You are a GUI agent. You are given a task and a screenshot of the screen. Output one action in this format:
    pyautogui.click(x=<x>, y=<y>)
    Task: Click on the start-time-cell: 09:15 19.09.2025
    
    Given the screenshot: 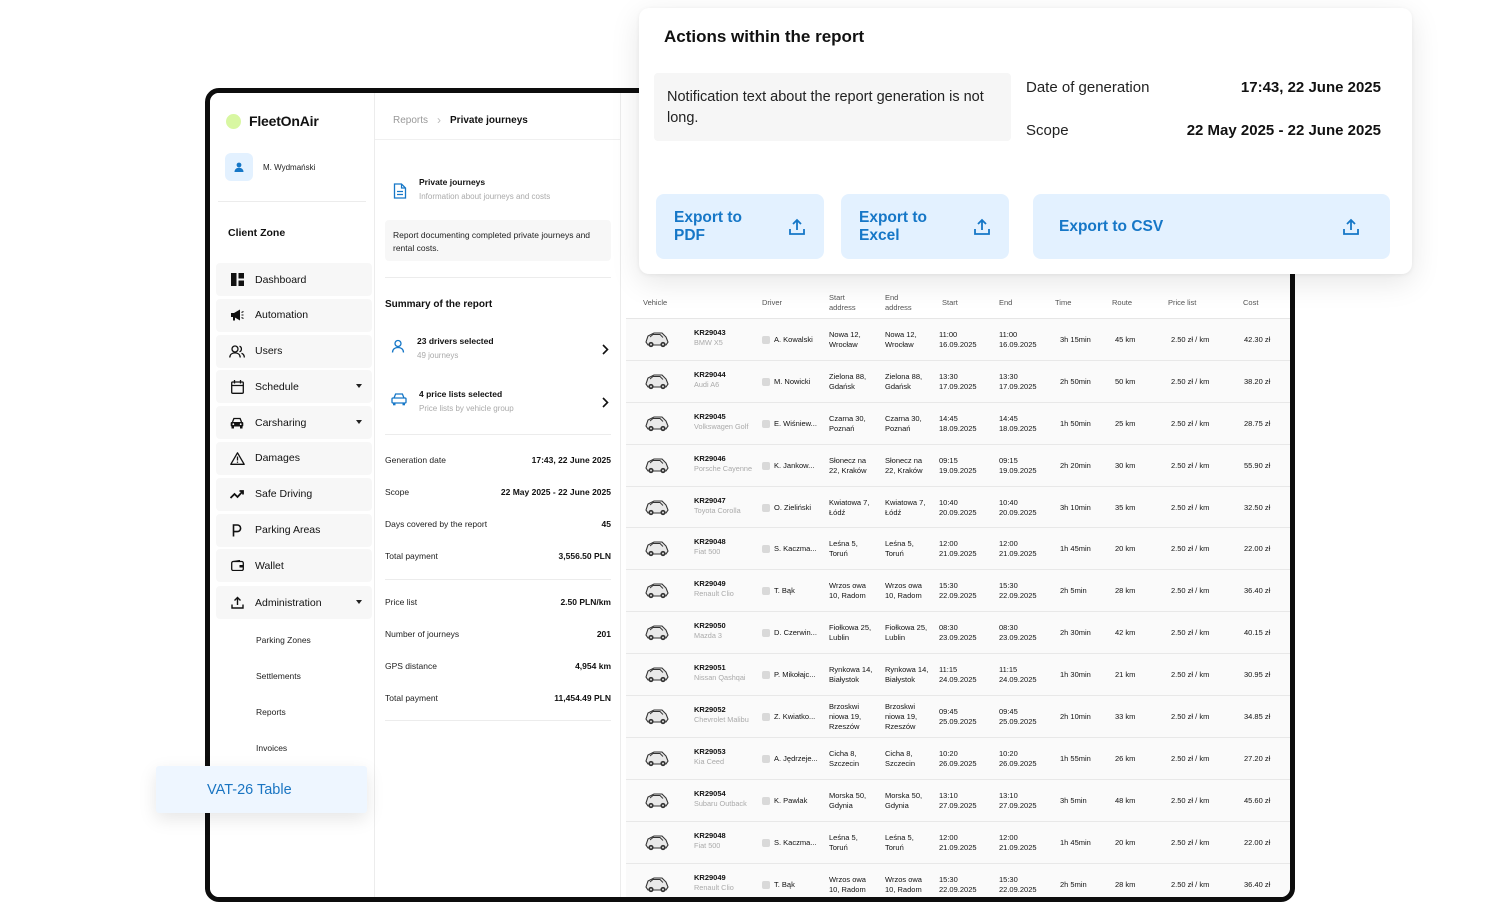 What is the action you would take?
    pyautogui.click(x=958, y=465)
    